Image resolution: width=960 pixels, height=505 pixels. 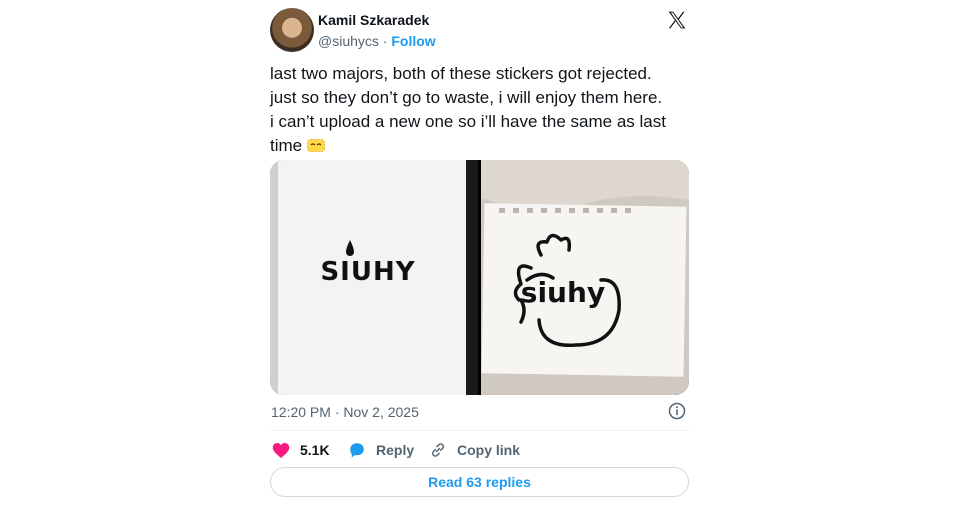 I want to click on reply-label: Reply, so click(x=395, y=450).